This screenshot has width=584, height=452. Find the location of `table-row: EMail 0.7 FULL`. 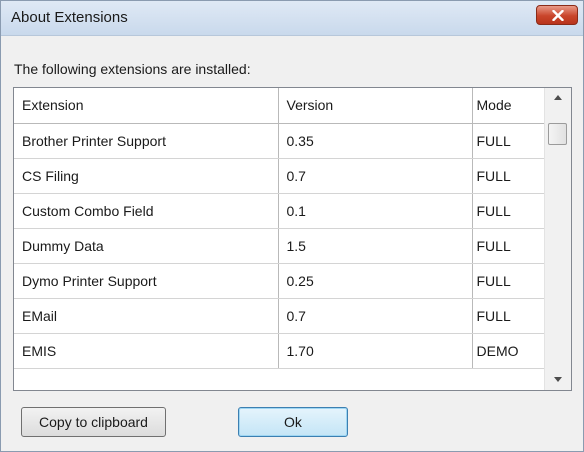

table-row: EMail 0.7 FULL is located at coordinates (279, 316).